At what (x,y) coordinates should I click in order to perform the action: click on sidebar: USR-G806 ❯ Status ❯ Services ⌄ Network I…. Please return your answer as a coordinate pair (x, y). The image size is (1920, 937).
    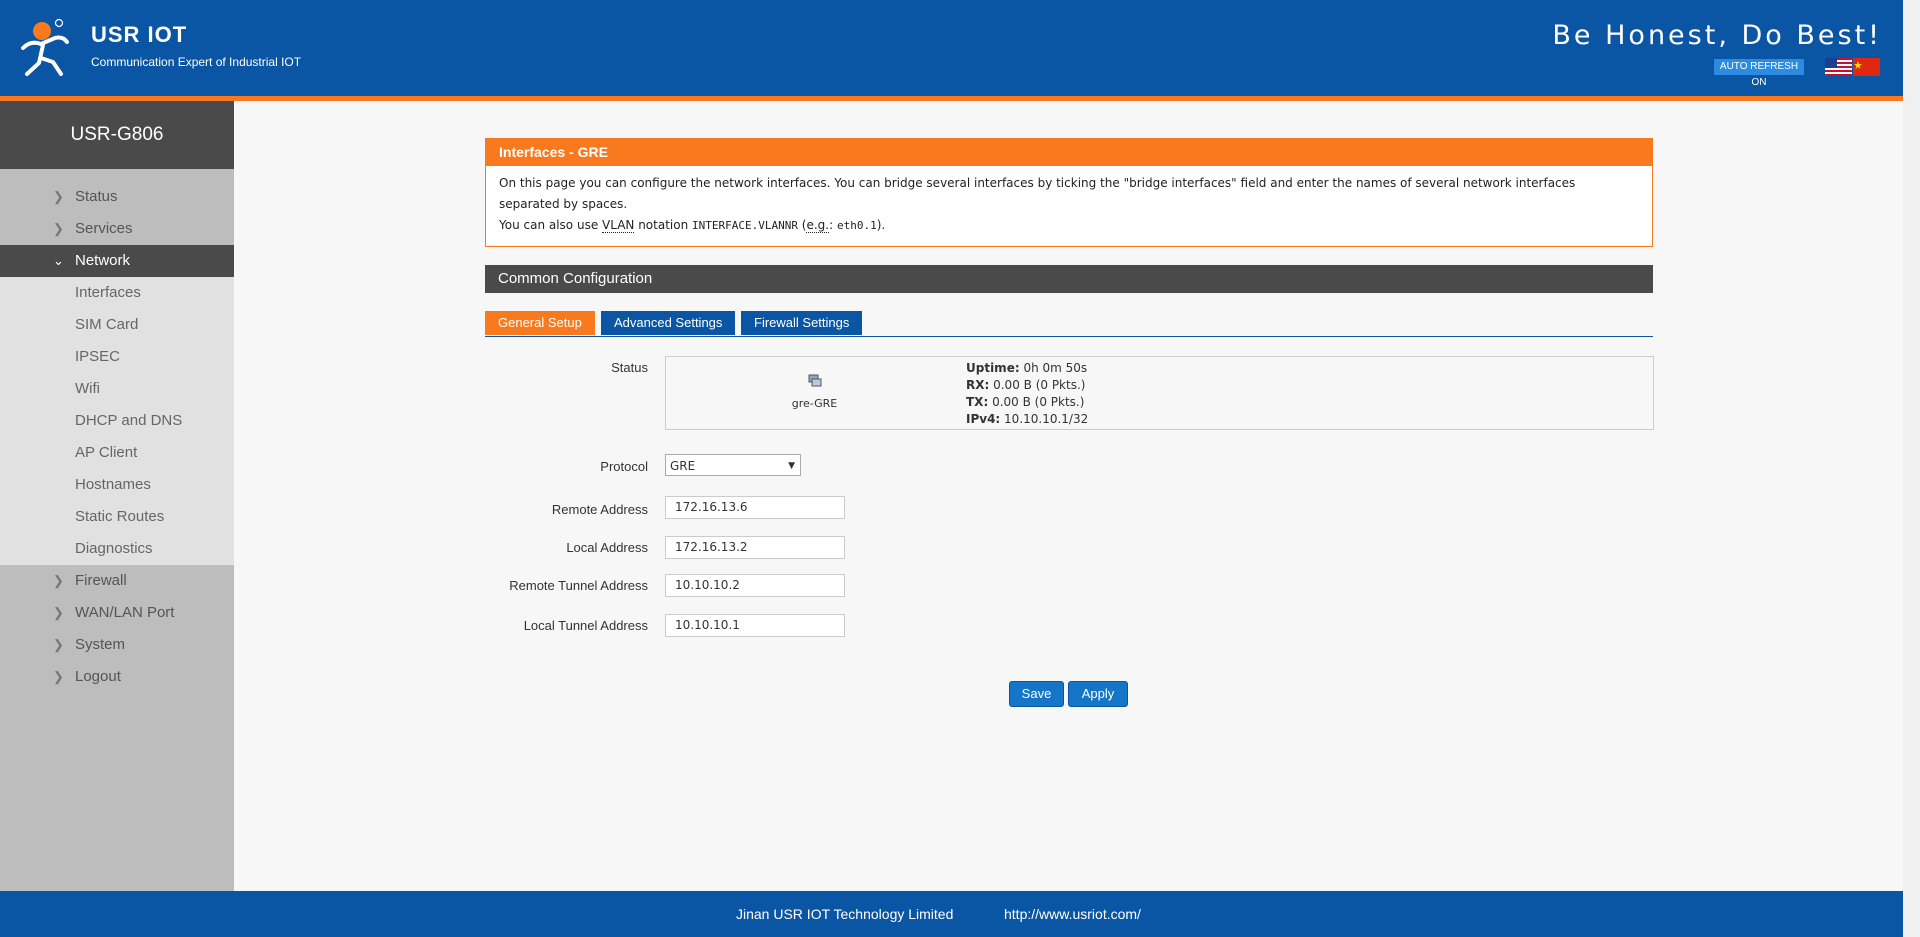
    Looking at the image, I should click on (117, 496).